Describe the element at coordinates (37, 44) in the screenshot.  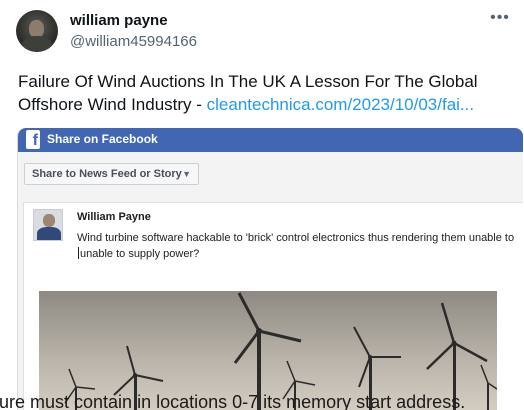
I see `avatar-body` at that location.